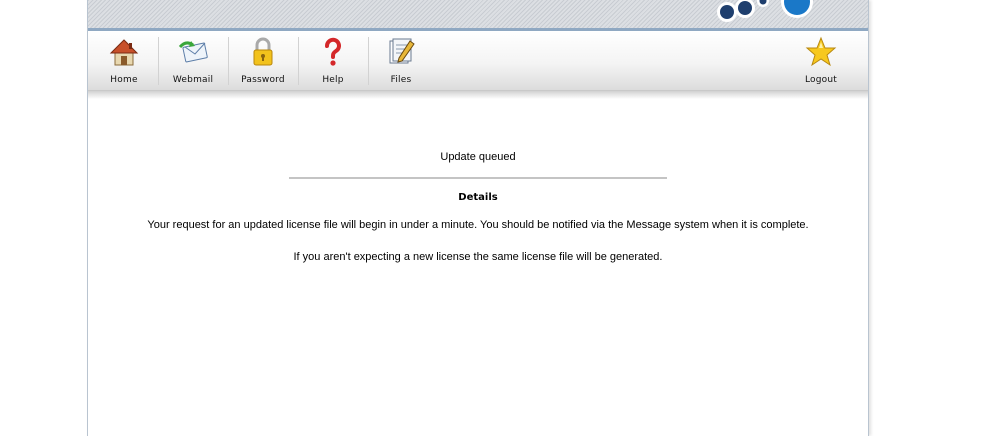 This screenshot has width=1002, height=436. What do you see at coordinates (820, 80) in the screenshot?
I see `nav-logout-label: Logout` at bounding box center [820, 80].